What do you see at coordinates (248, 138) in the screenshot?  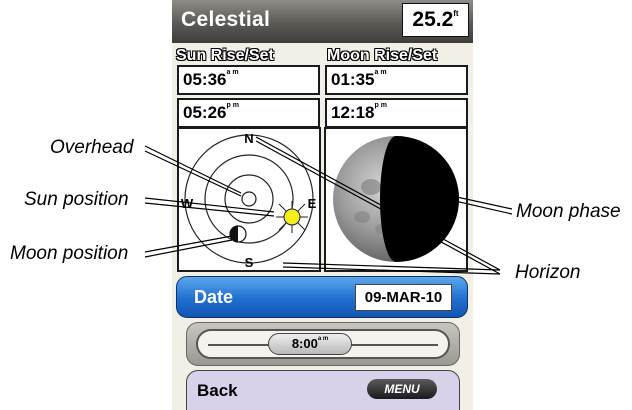 I see `north-label: N` at bounding box center [248, 138].